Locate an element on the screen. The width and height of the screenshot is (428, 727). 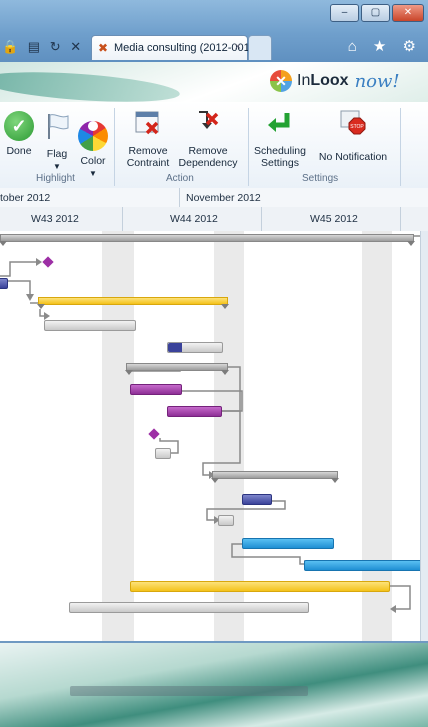
logo-wordmark: InLoox is located at coordinates (323, 80).